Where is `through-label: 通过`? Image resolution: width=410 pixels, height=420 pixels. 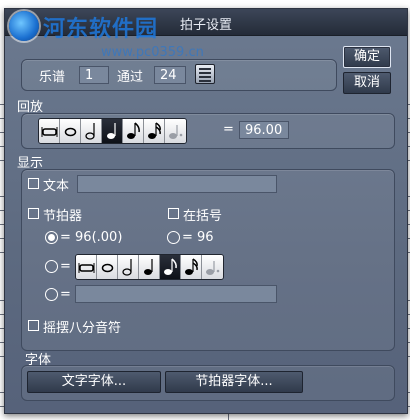 through-label: 通过 is located at coordinates (130, 77).